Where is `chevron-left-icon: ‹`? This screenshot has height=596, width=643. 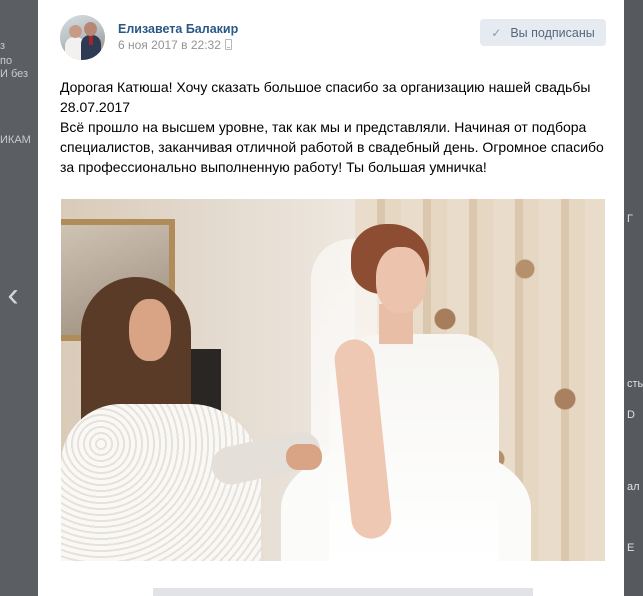 chevron-left-icon: ‹ is located at coordinates (13, 294).